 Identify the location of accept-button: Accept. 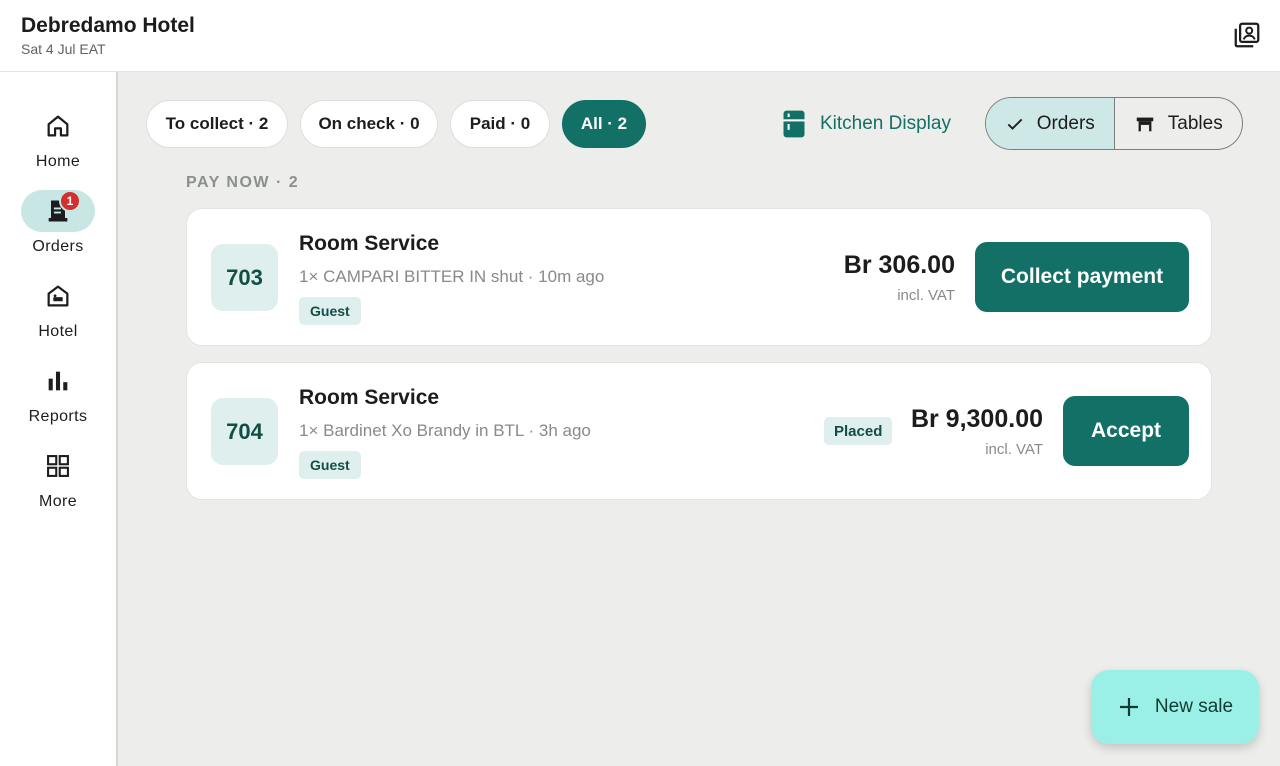
(1126, 431).